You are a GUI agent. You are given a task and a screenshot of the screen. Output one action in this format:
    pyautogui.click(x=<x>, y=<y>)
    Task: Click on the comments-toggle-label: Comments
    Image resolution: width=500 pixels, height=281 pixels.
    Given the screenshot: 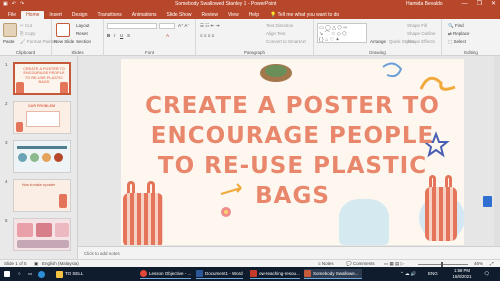 What is the action you would take?
    pyautogui.click(x=363, y=263)
    